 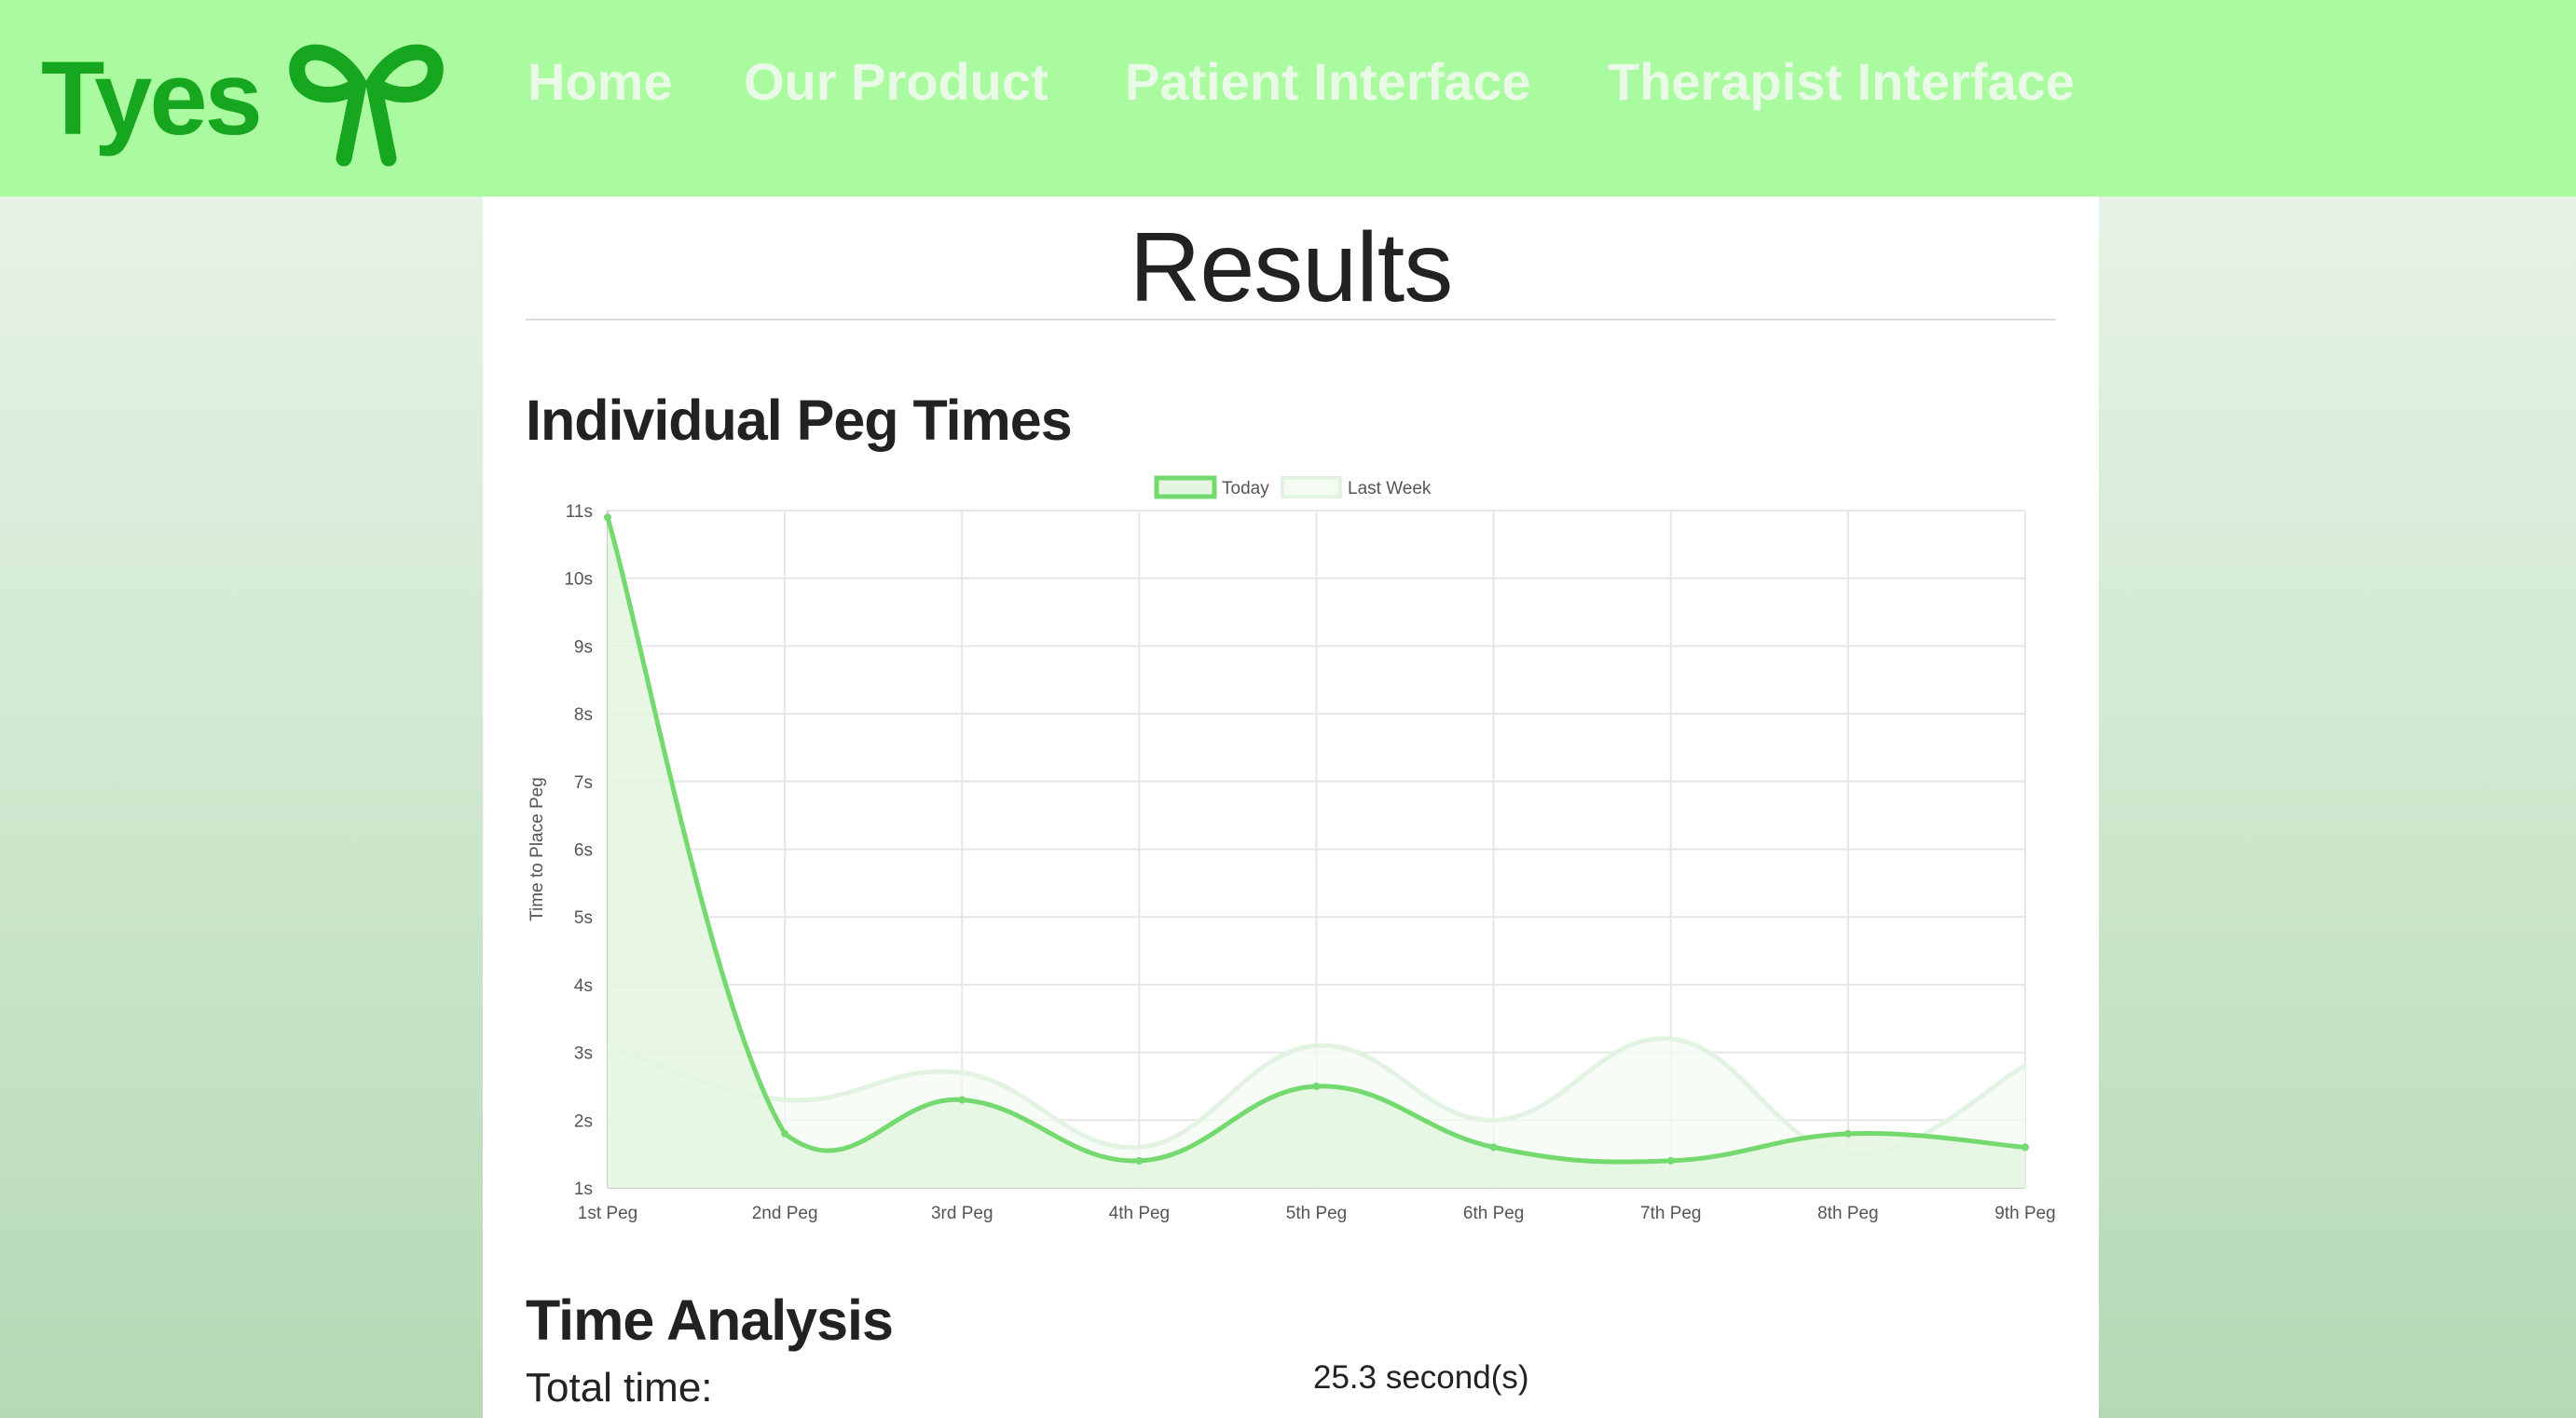 I want to click on x-tick-label: 9th Peg, so click(x=2025, y=1213).